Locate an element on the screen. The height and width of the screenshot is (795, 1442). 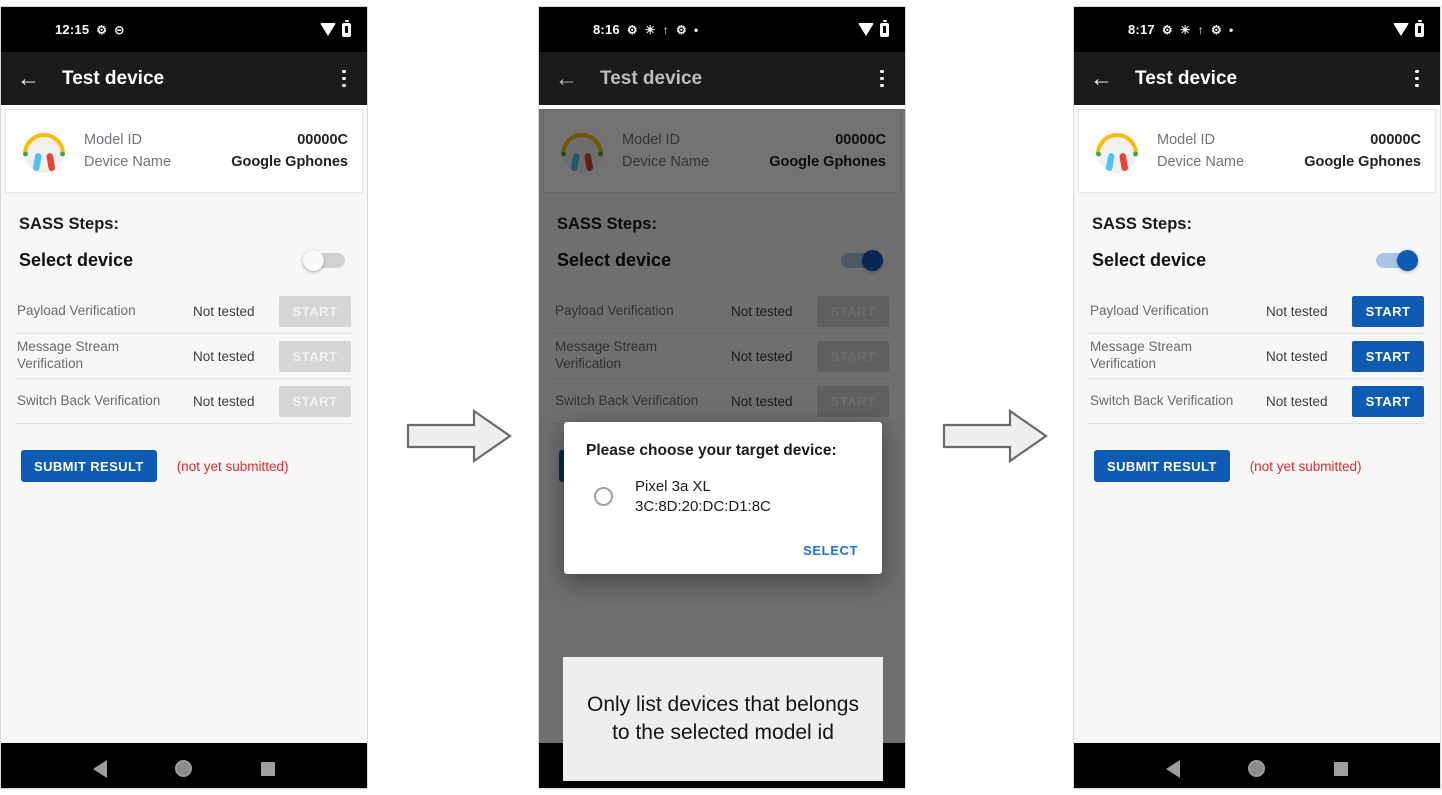
model-id-value: 00000C is located at coordinates (1395, 140).